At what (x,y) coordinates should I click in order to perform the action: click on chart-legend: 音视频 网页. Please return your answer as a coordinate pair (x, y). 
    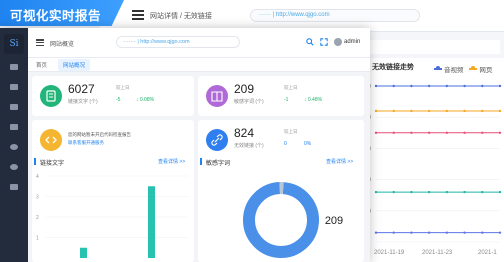
    Looking at the image, I should click on (465, 69).